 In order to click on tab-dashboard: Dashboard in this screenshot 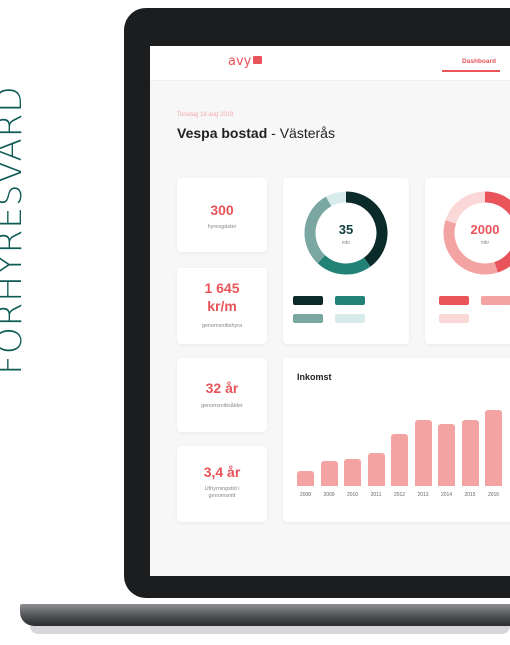, I will do `click(479, 61)`.